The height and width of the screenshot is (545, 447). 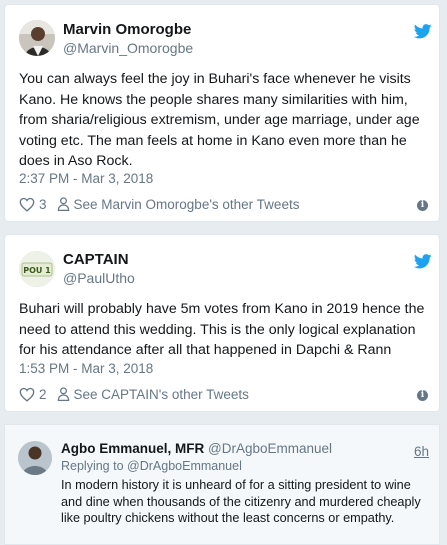 I want to click on tweet-timestamp: 1:53 PM - Mar 3, 2018, so click(x=86, y=368).